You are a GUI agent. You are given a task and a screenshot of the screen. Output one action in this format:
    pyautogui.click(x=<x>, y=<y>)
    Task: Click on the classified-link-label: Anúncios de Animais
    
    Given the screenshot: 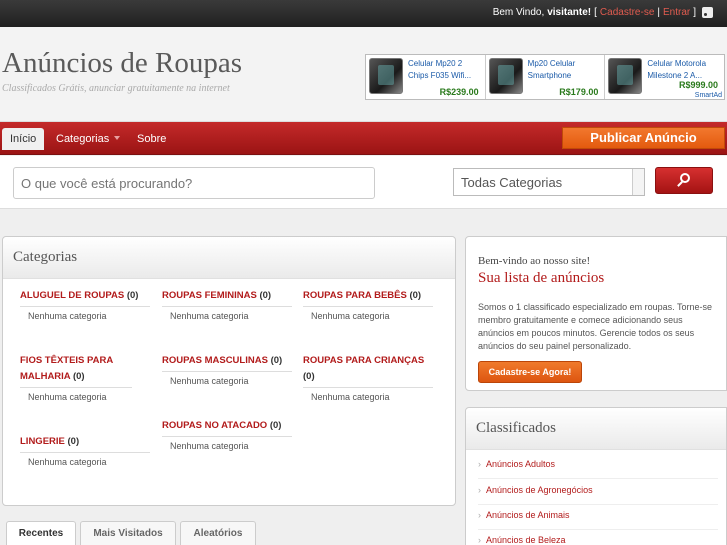 What is the action you would take?
    pyautogui.click(x=528, y=515)
    